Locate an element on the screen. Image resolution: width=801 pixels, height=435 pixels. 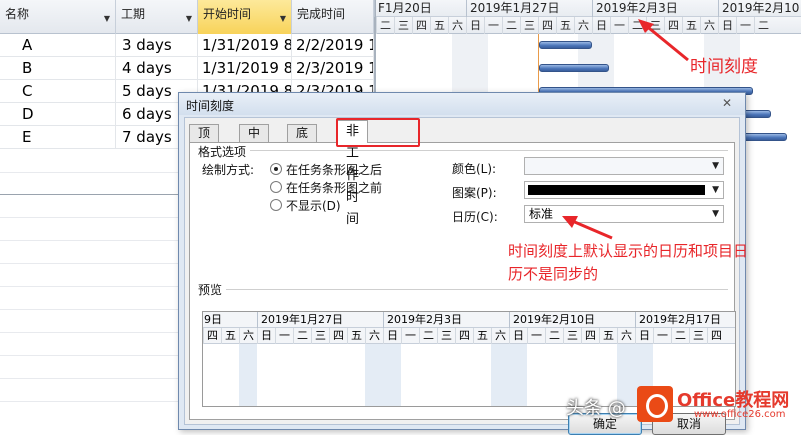
timescale-week: 2019年2月10日 is located at coordinates (759, 8).